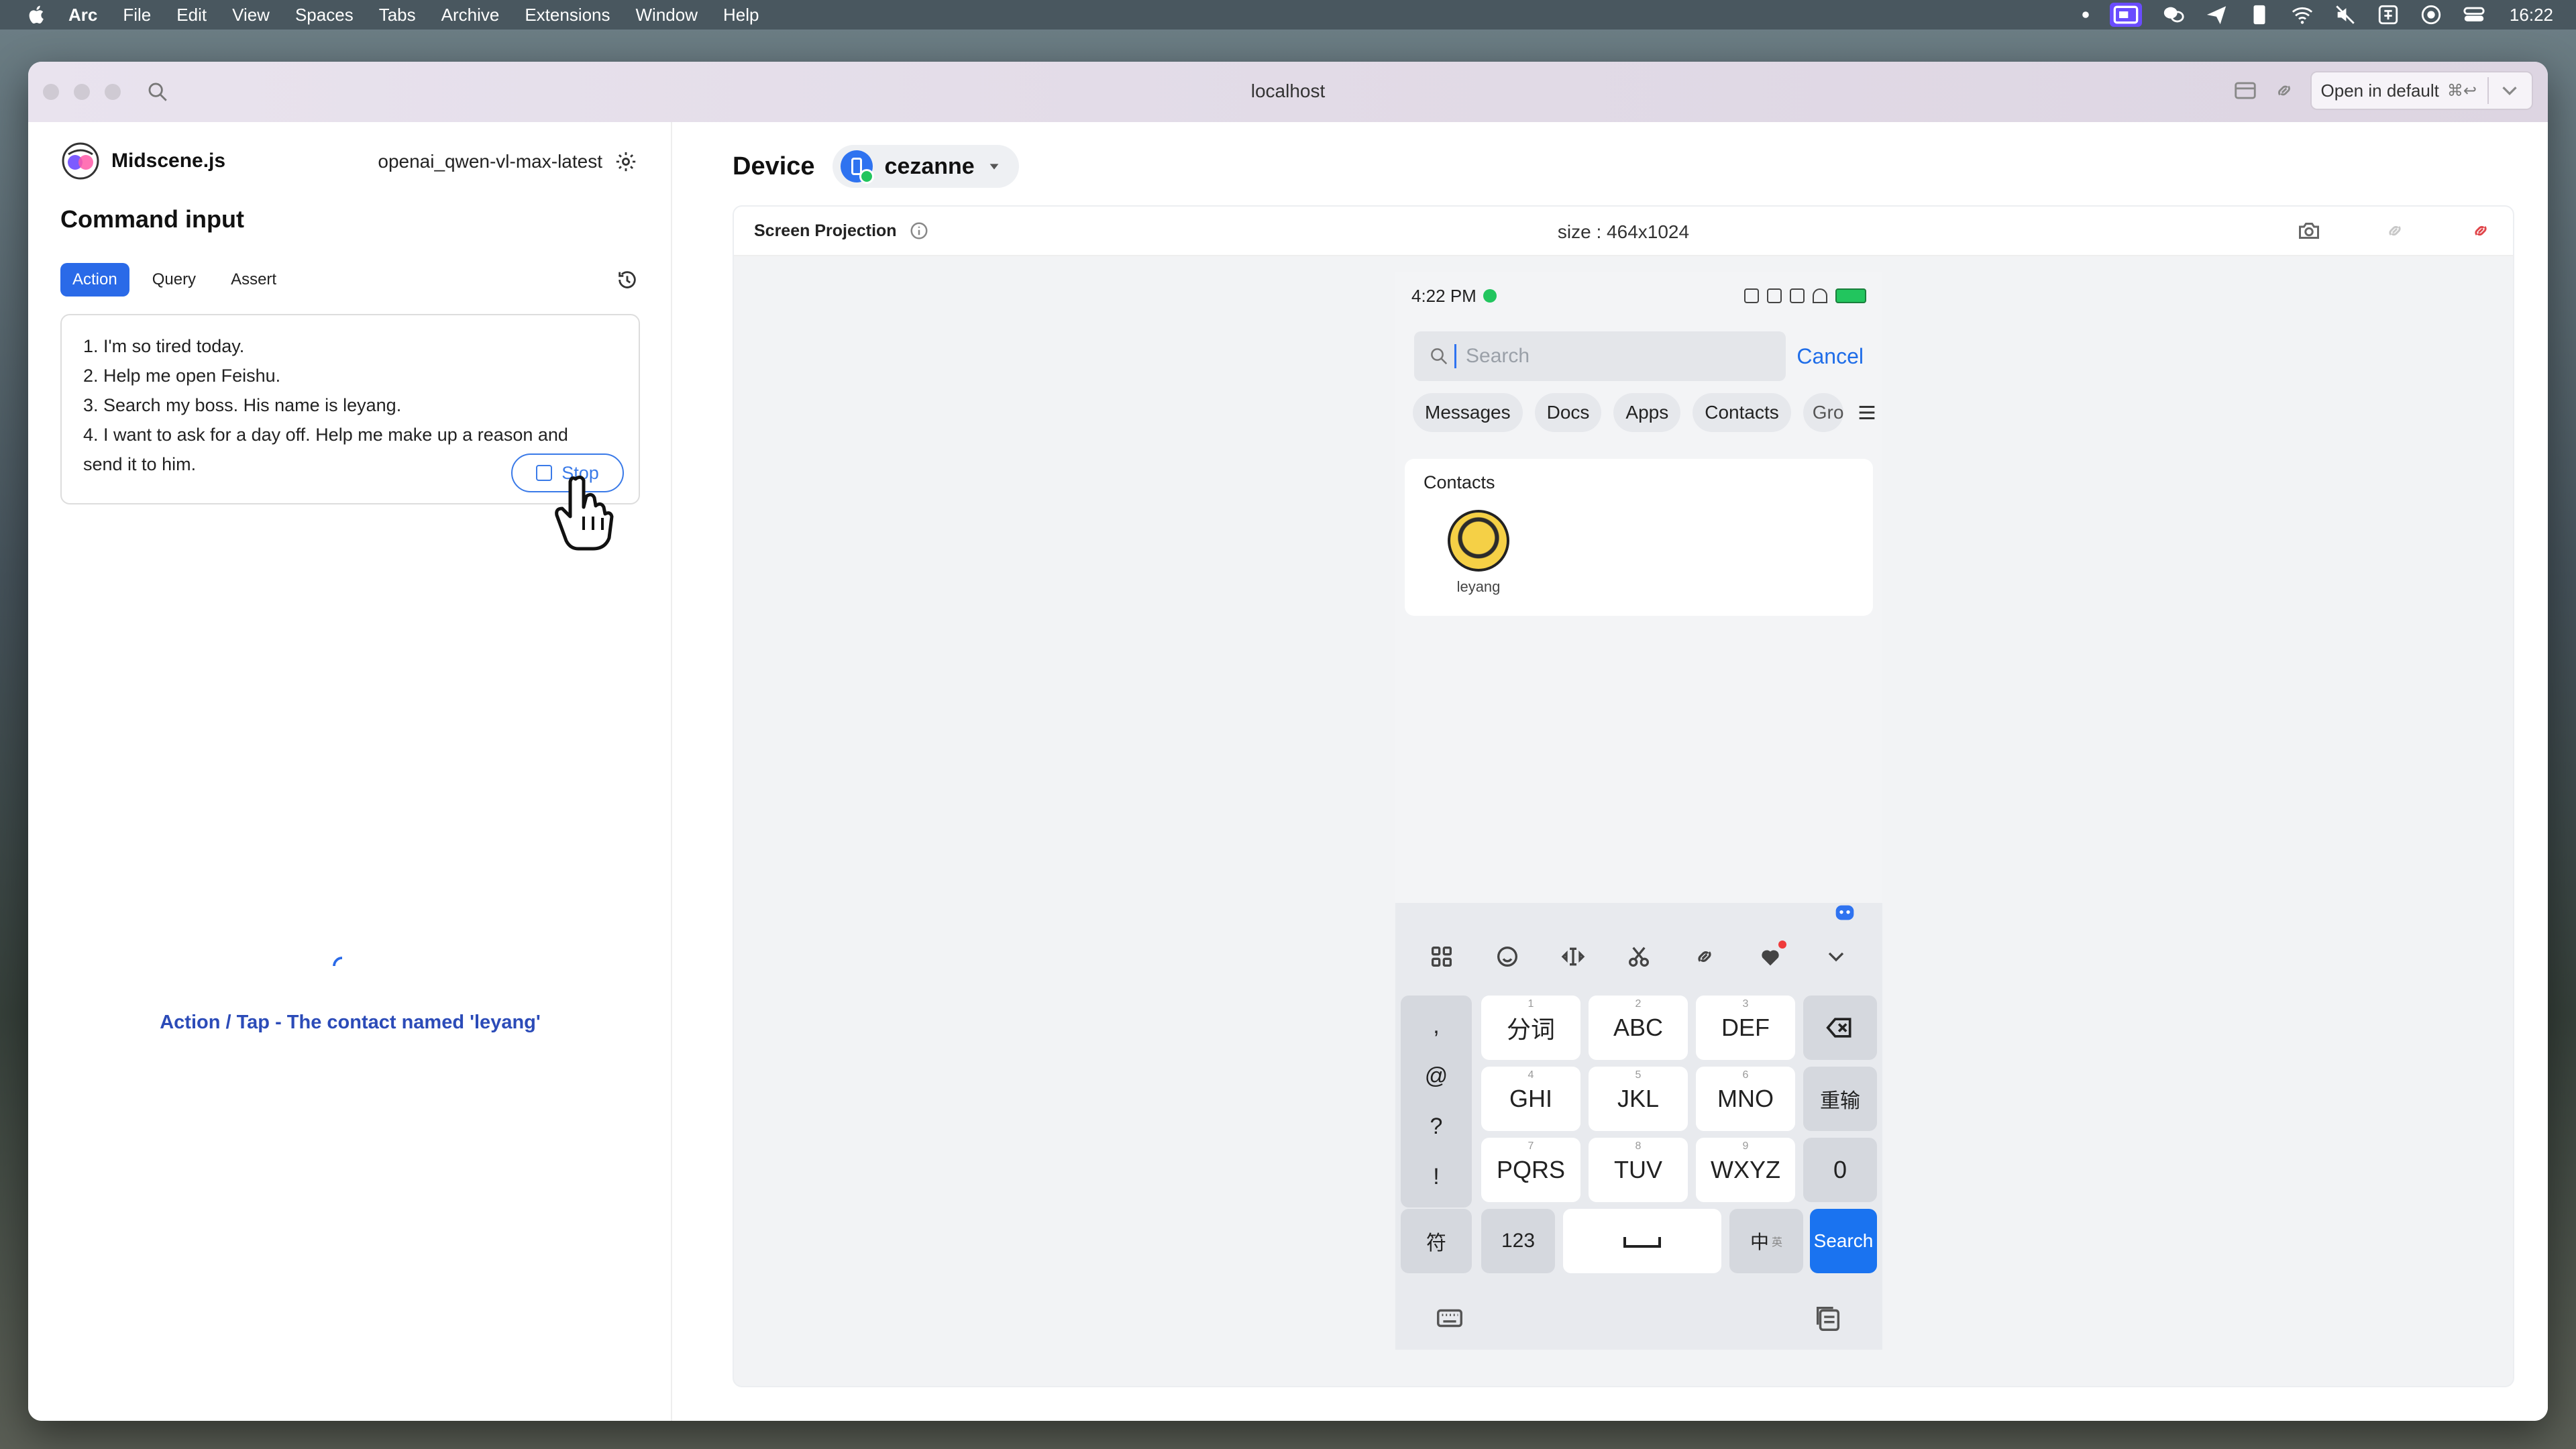 This screenshot has width=2576, height=1449. Describe the element at coordinates (2474, 14) in the screenshot. I see `control-center-icon` at that location.